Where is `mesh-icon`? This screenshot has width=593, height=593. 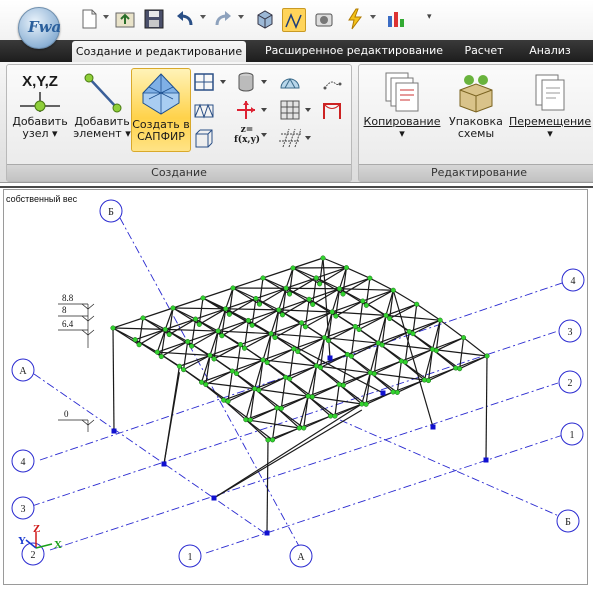
mesh-icon is located at coordinates (290, 110).